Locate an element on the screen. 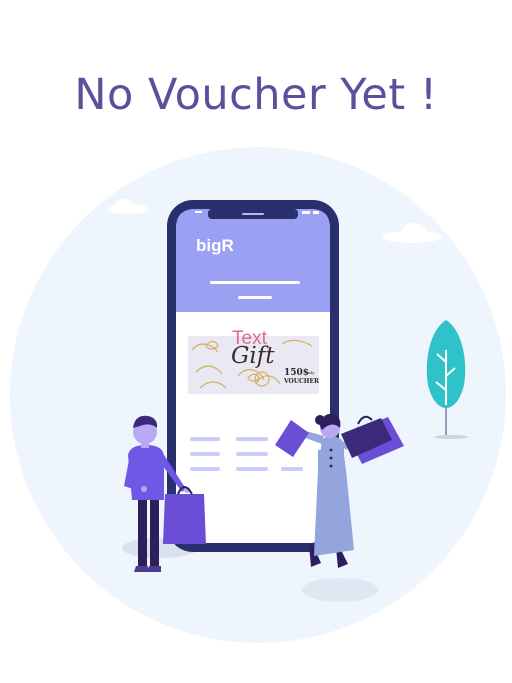 The width and height of the screenshot is (512, 683). gift-card-voucher-label: VOUCHER is located at coordinates (302, 381).